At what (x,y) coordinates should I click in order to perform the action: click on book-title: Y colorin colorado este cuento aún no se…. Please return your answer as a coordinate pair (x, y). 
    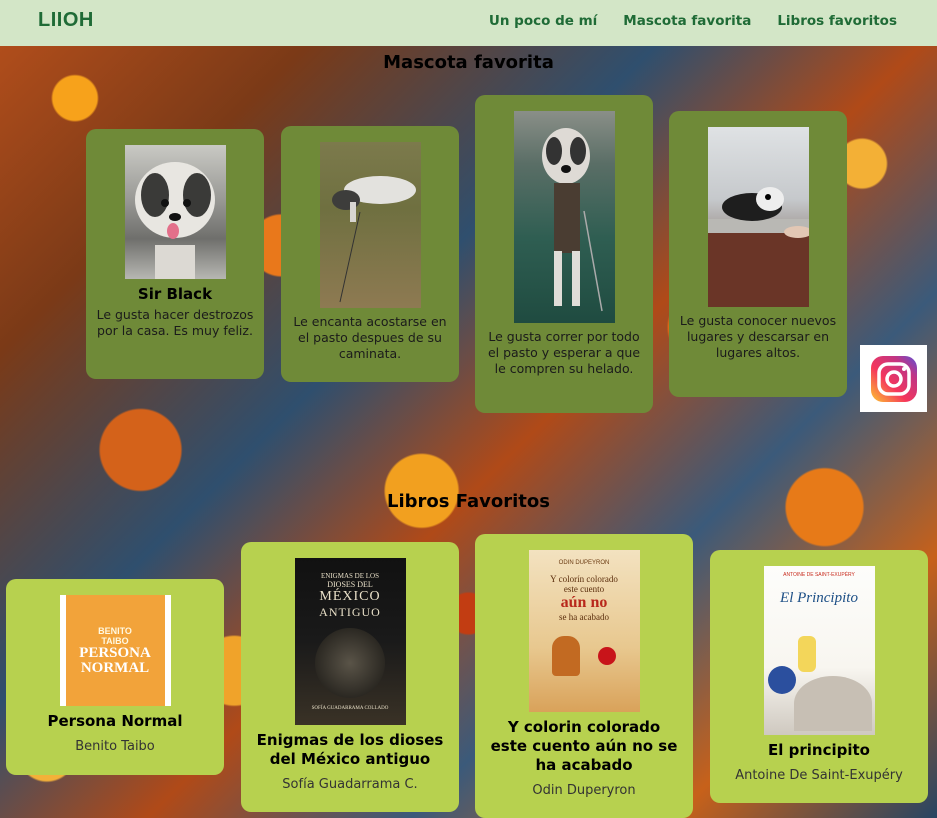
    Looking at the image, I should click on (584, 746).